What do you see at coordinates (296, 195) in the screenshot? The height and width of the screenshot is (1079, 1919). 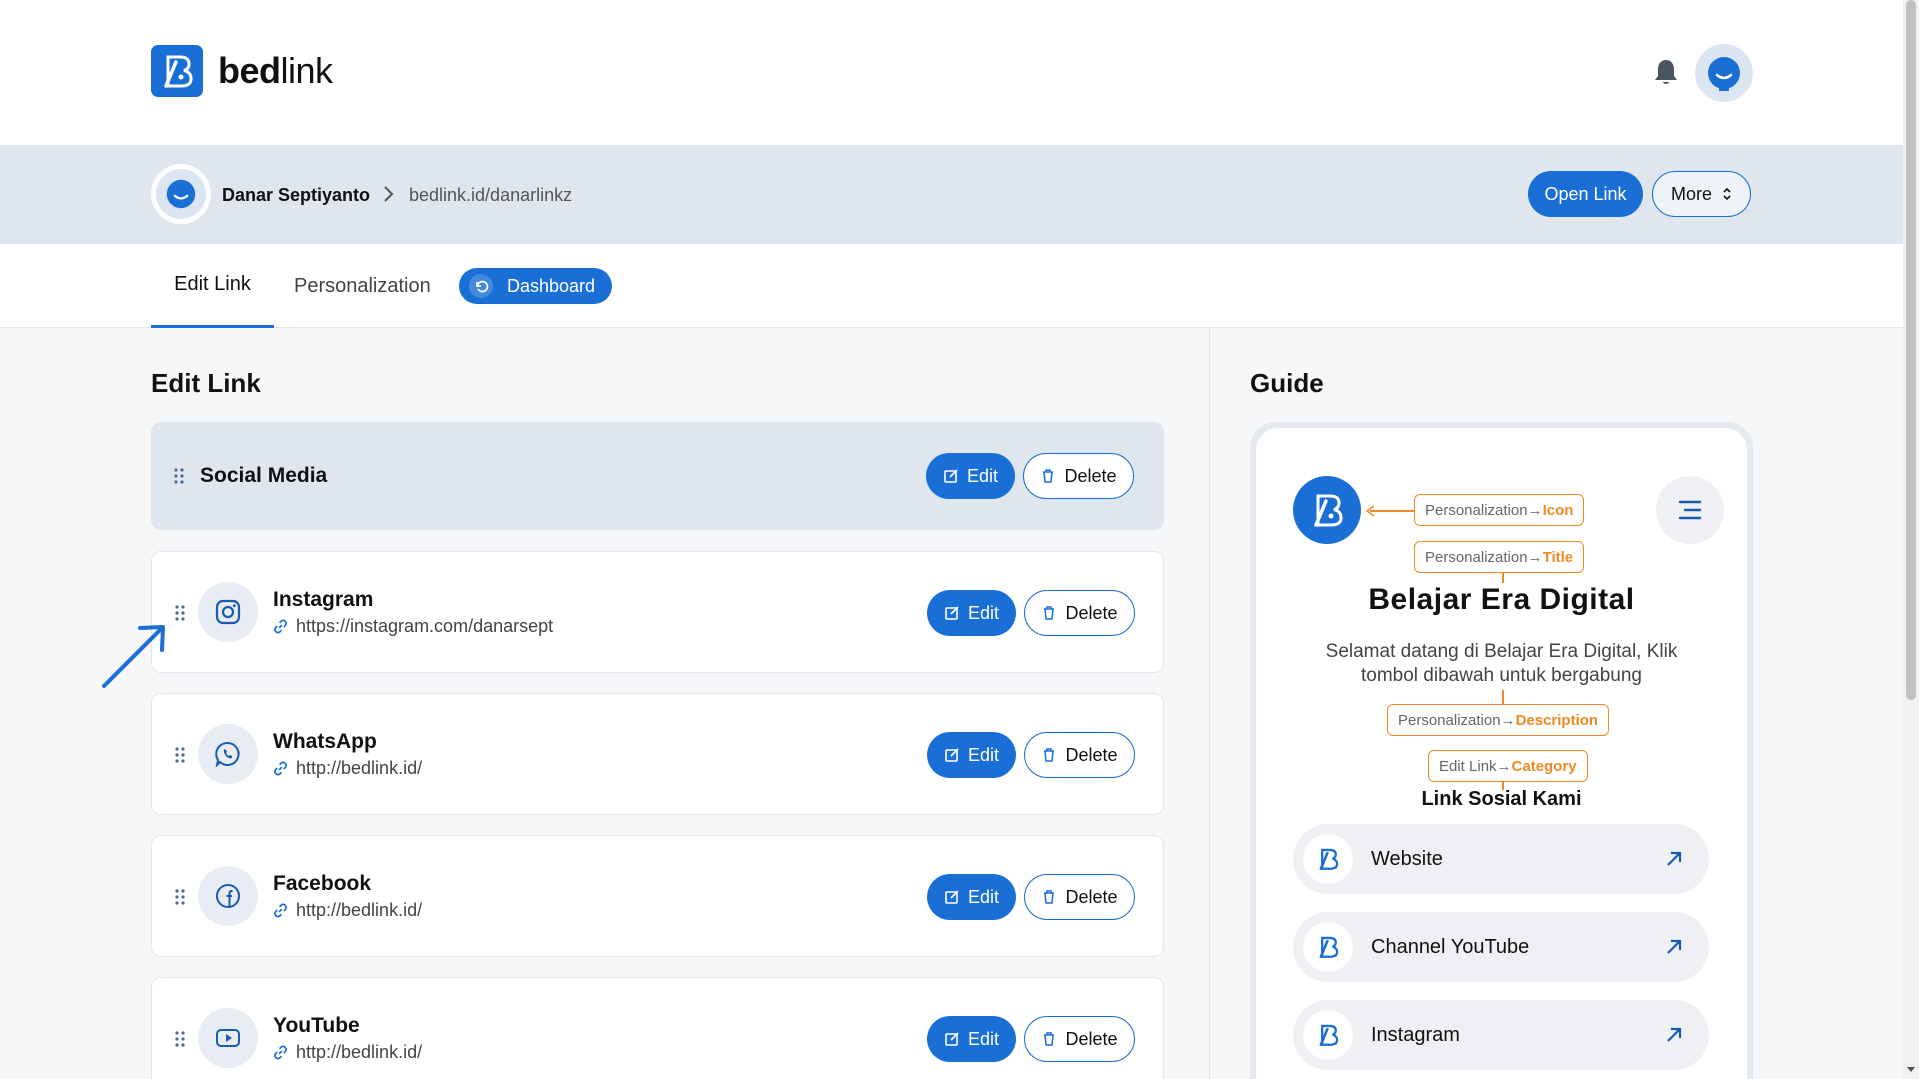 I see `profile-name: Danar Septiyanto` at bounding box center [296, 195].